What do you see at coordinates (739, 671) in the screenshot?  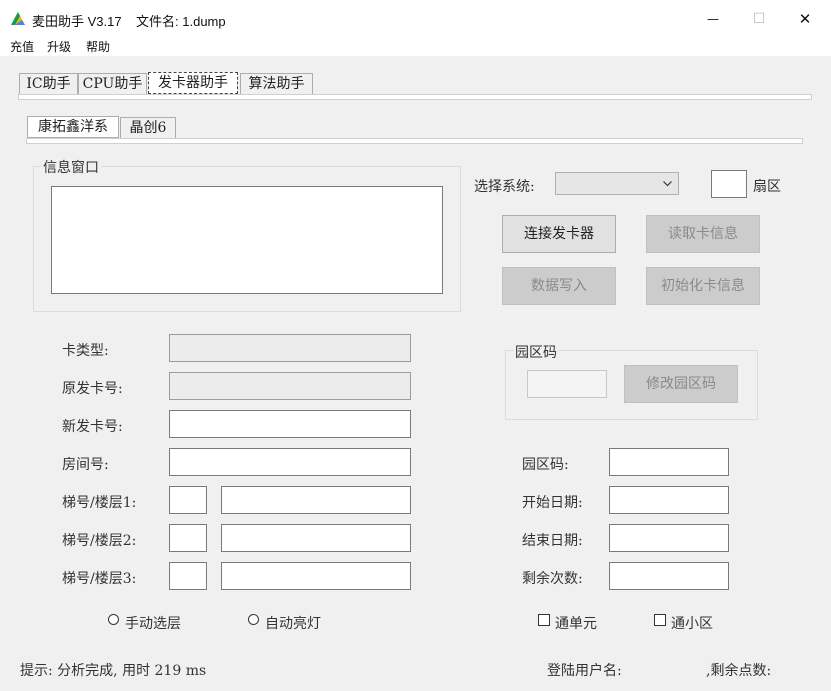 I see `remaining-points-label: ,剩余点数:` at bounding box center [739, 671].